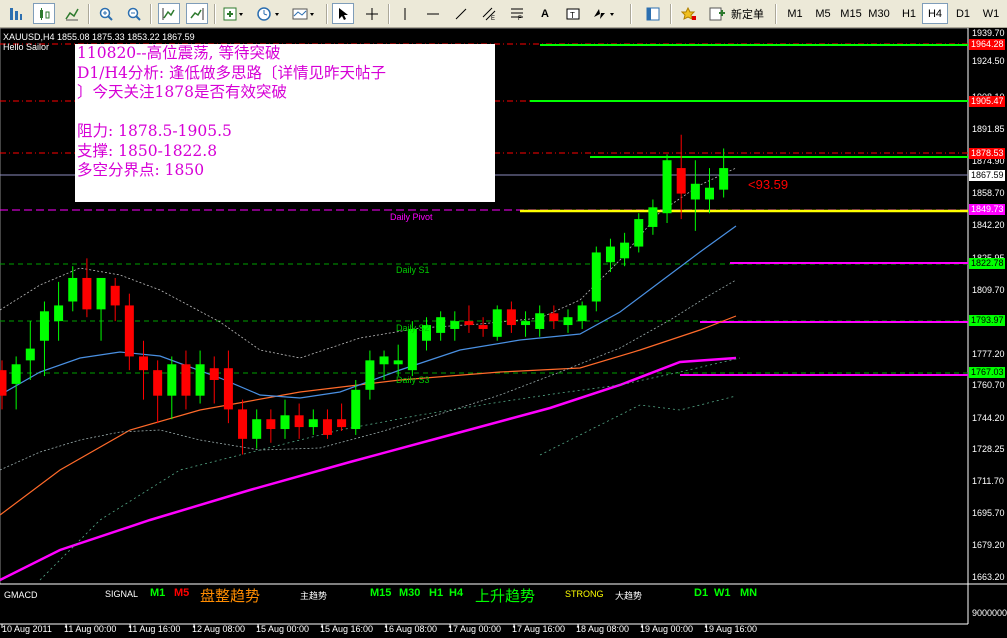 The width and height of the screenshot is (1007, 638). What do you see at coordinates (197, 13) in the screenshot?
I see `chart-shift-icon` at bounding box center [197, 13].